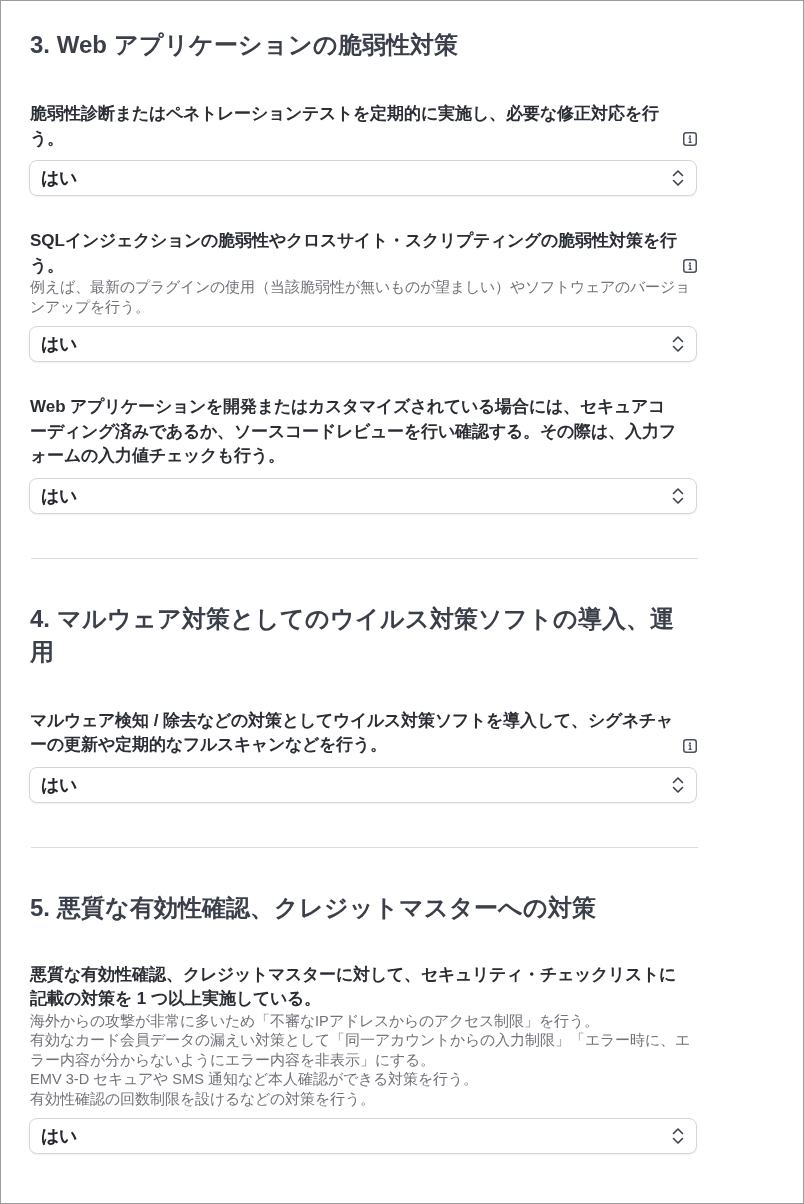 The height and width of the screenshot is (1204, 804). Describe the element at coordinates (315, 1021) in the screenshot. I see `hint-text: 海外からの攻撃が非常に多いため「不審なIPアドレスからのアクセス制限」を行う。` at that location.